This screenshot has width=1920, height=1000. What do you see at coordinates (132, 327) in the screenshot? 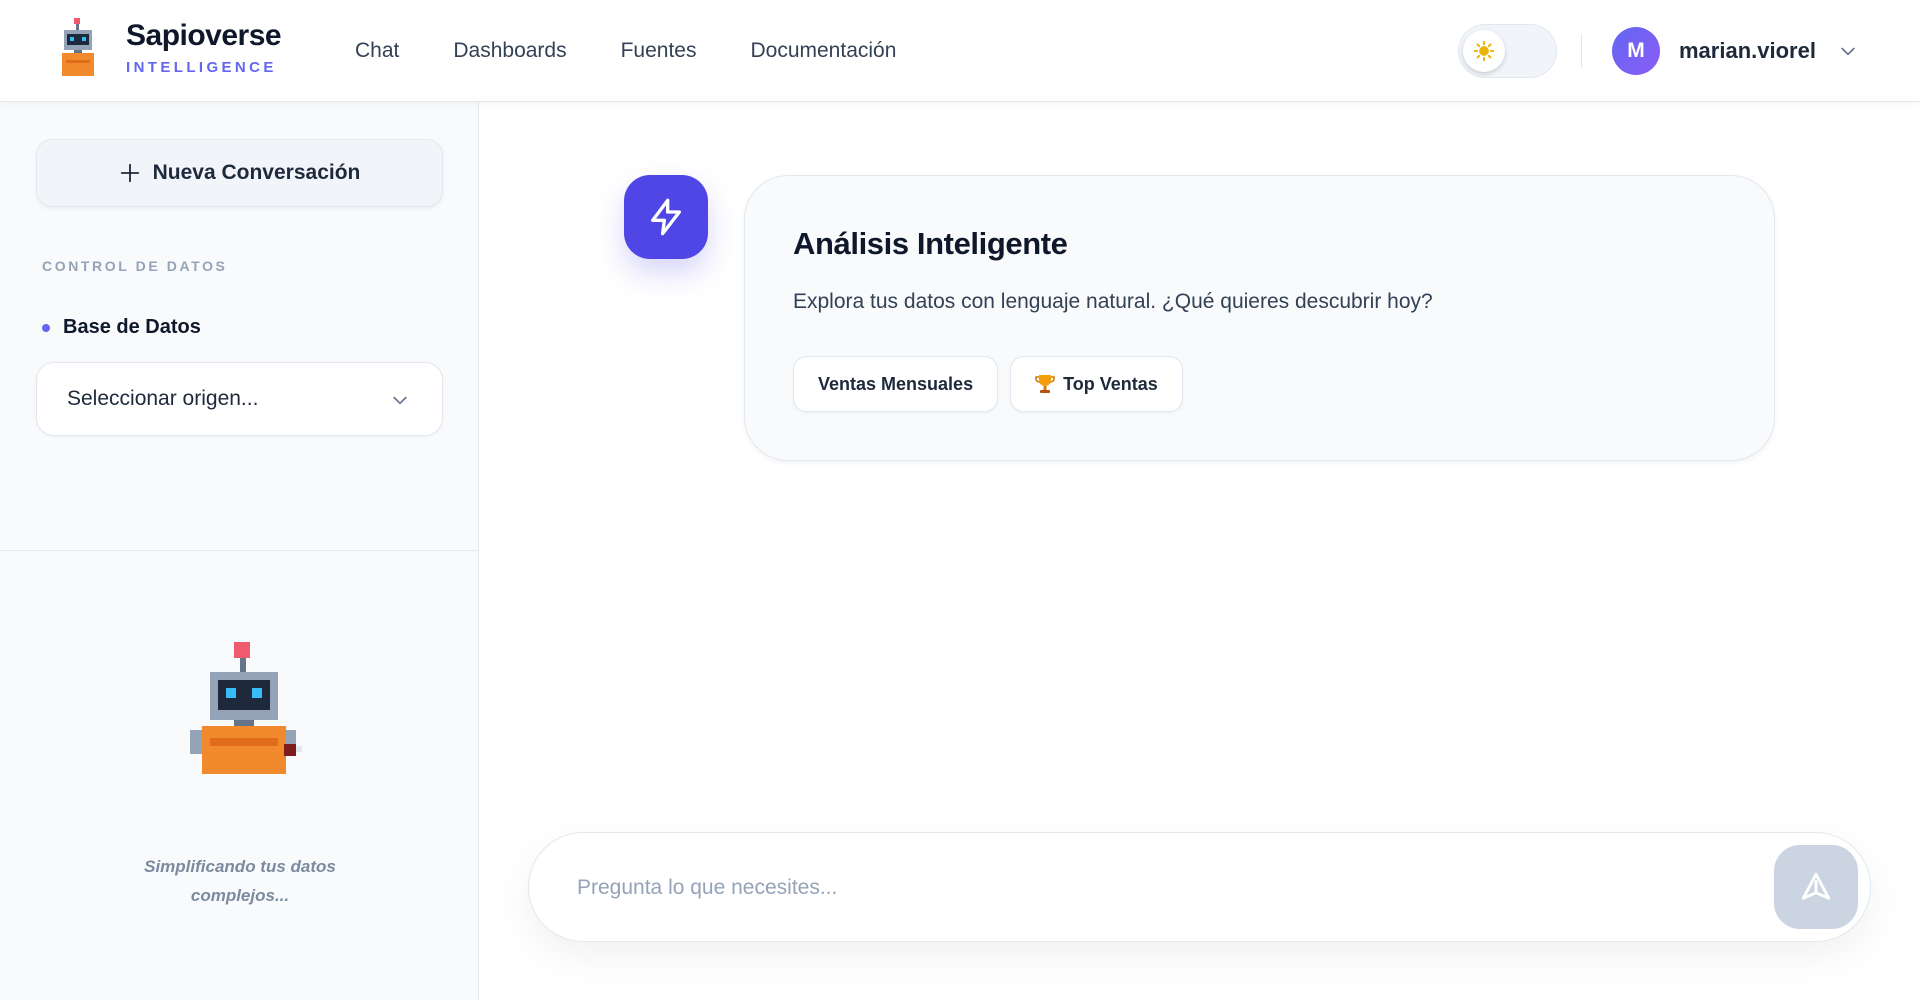
I see `database-label: Base de Datos` at bounding box center [132, 327].